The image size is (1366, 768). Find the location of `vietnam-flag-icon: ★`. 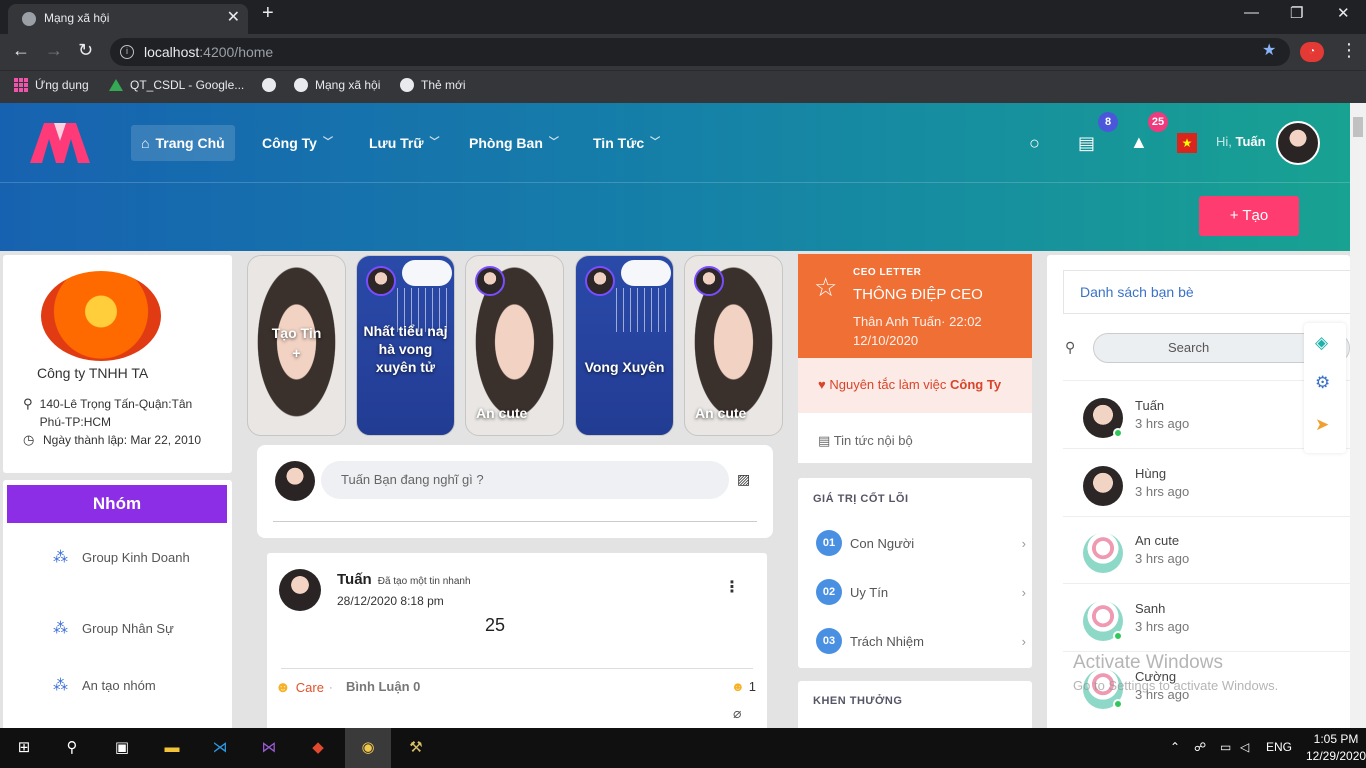

vietnam-flag-icon: ★ is located at coordinates (1187, 143).